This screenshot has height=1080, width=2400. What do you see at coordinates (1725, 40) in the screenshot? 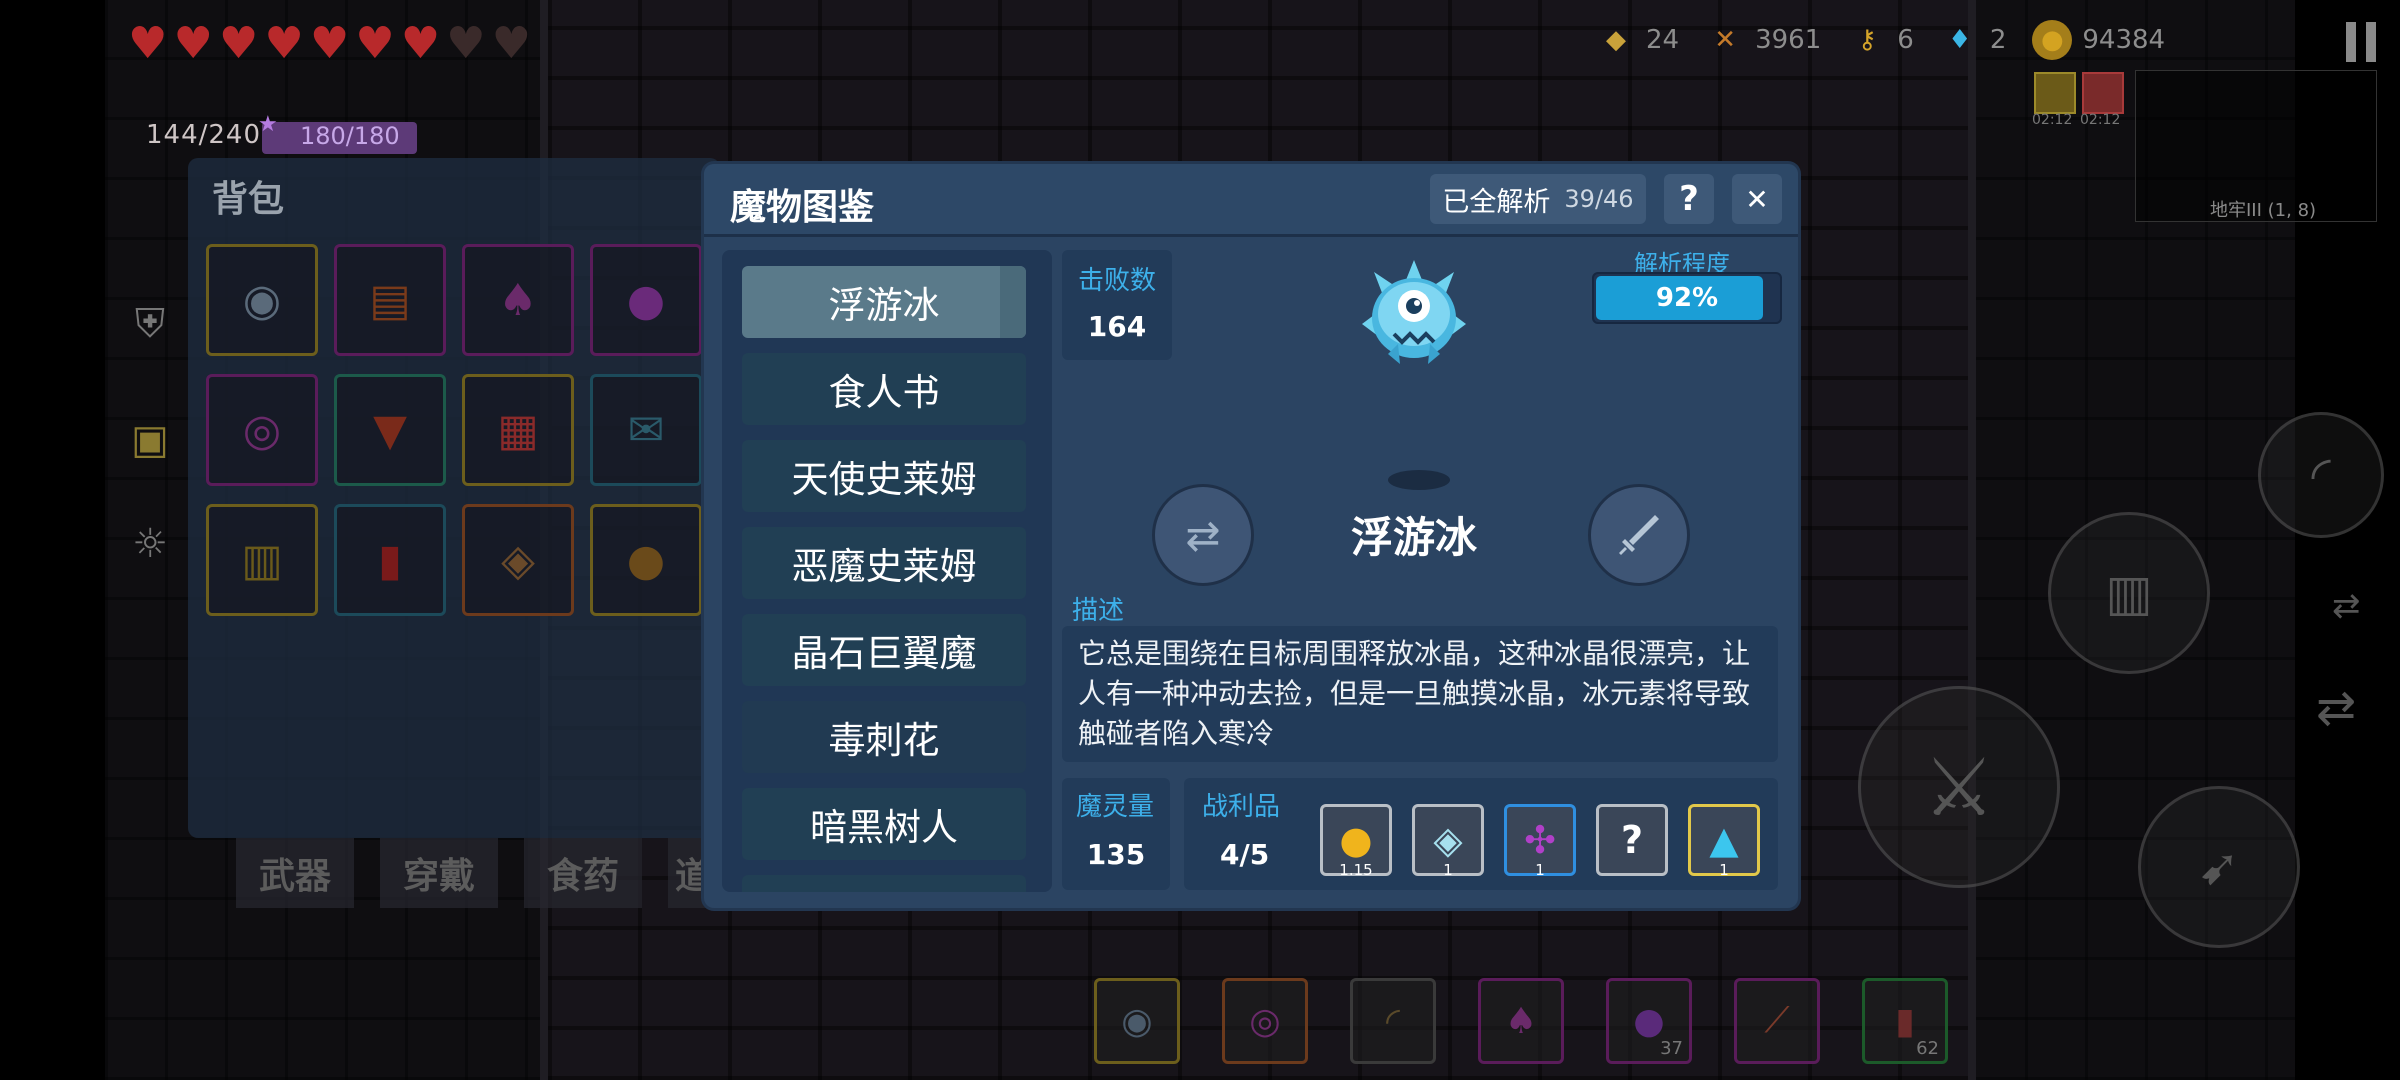
I see `crossbow-icon: ✕` at bounding box center [1725, 40].